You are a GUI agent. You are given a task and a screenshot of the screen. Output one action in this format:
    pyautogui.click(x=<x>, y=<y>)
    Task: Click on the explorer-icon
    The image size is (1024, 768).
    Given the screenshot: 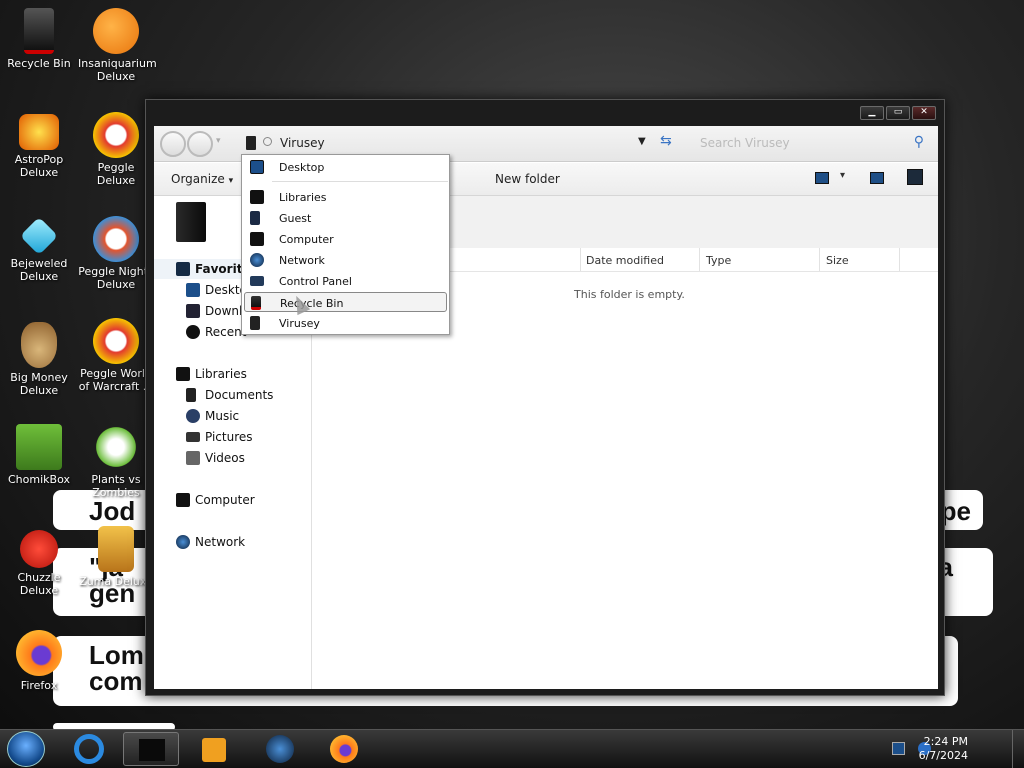 What is the action you would take?
    pyautogui.click(x=152, y=750)
    